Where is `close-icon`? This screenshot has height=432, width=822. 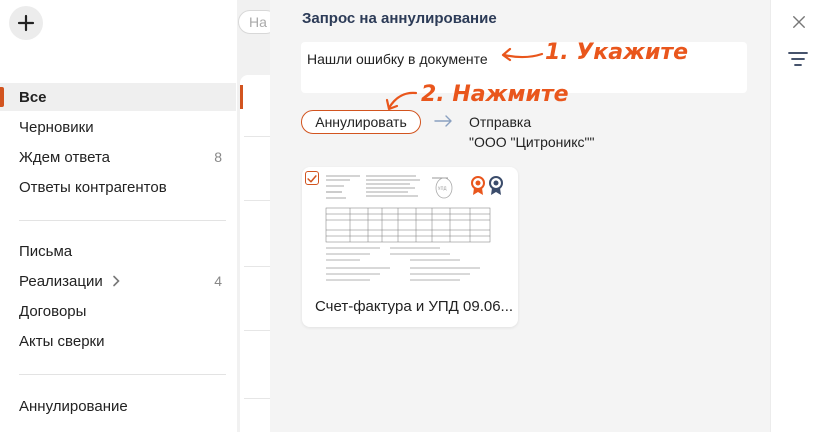
close-icon is located at coordinates (799, 22).